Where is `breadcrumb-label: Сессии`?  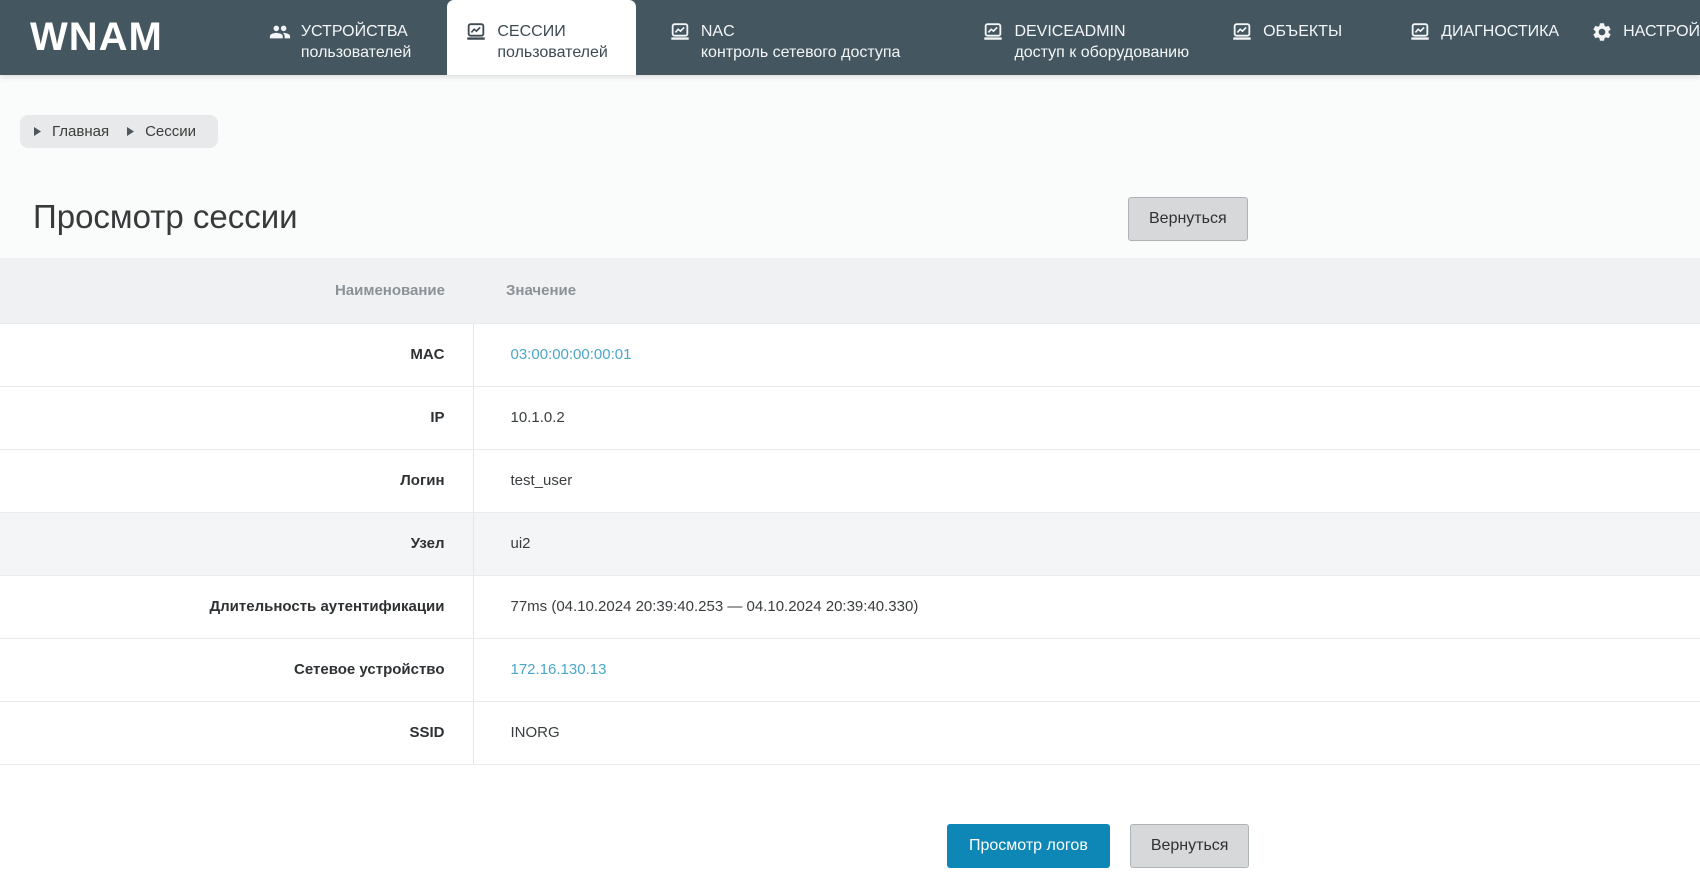 breadcrumb-label: Сессии is located at coordinates (171, 131).